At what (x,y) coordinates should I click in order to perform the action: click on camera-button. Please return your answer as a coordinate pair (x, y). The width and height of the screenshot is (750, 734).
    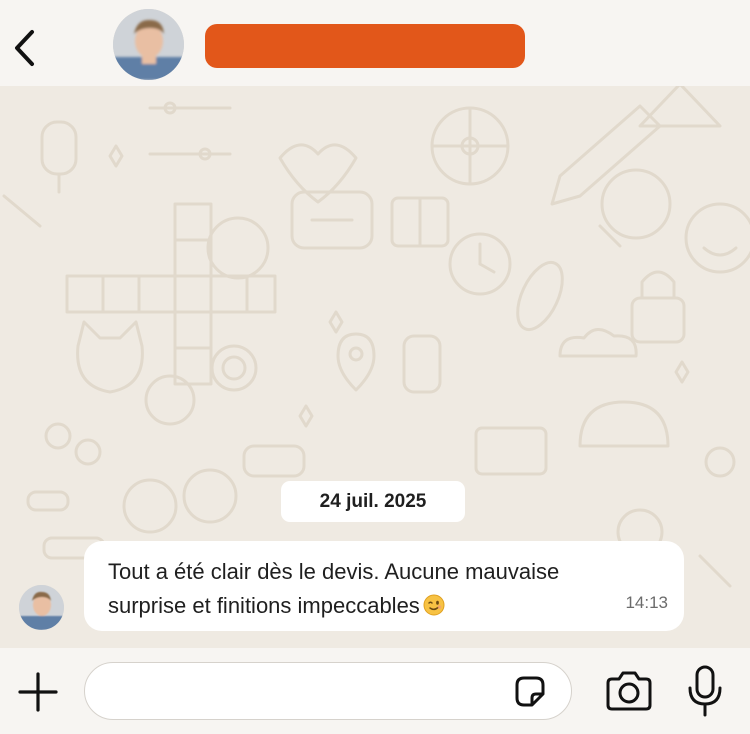
    Looking at the image, I should click on (629, 691).